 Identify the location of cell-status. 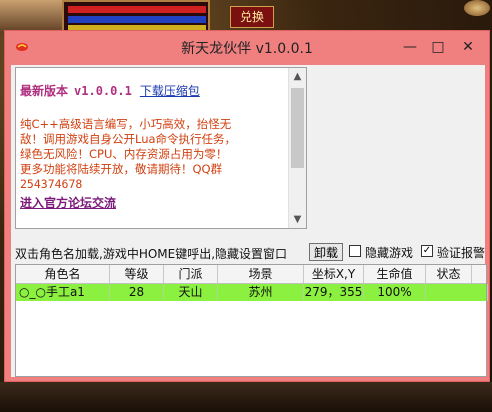
(457, 292).